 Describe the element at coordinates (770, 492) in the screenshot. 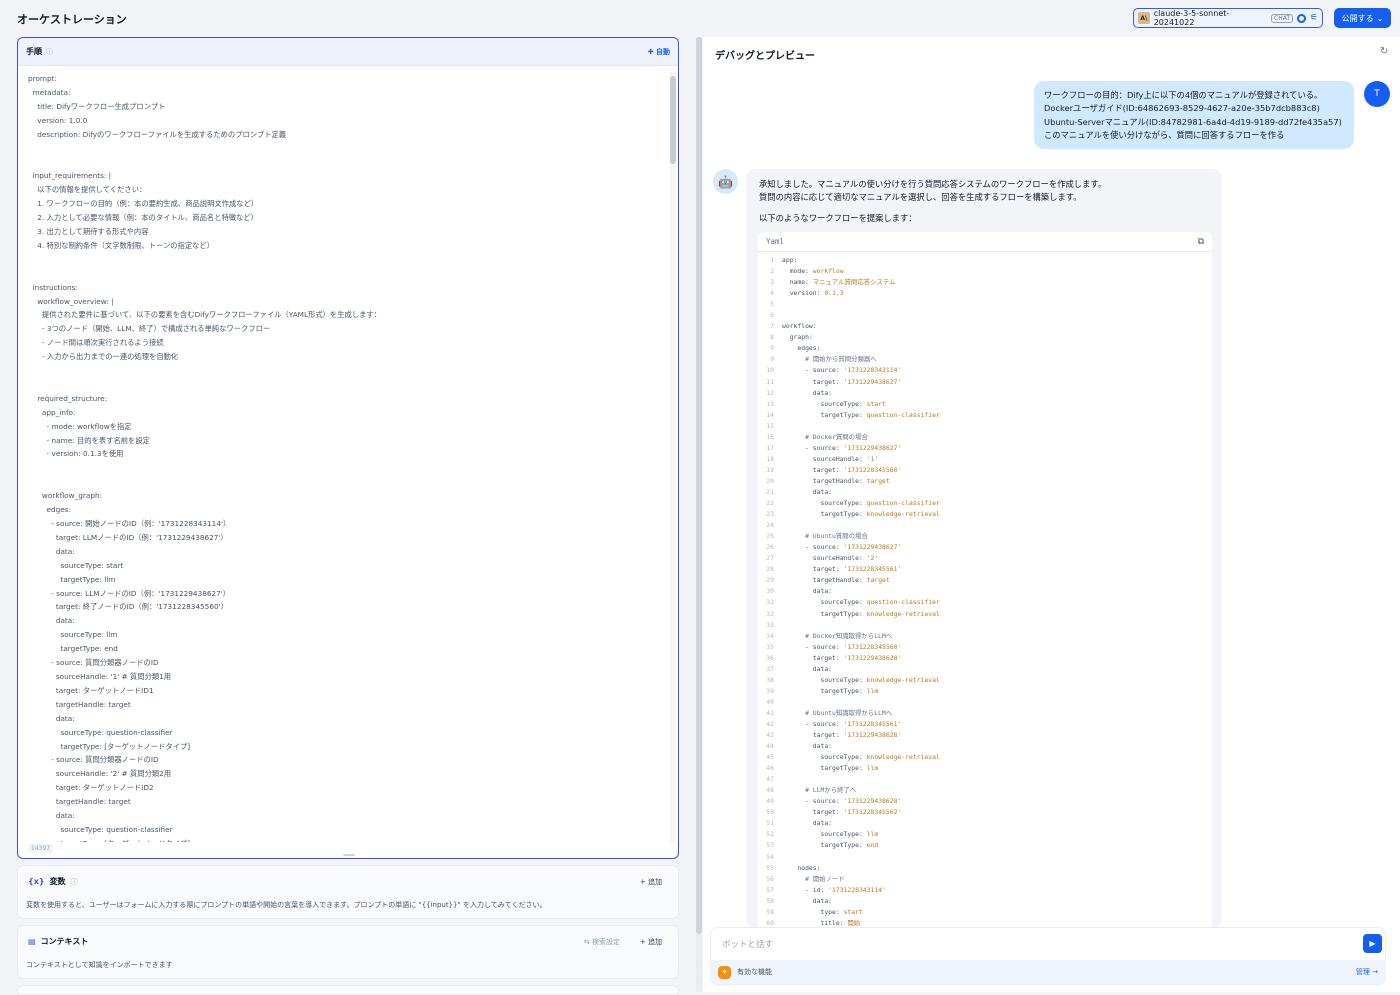

I see `line-number: 21` at that location.